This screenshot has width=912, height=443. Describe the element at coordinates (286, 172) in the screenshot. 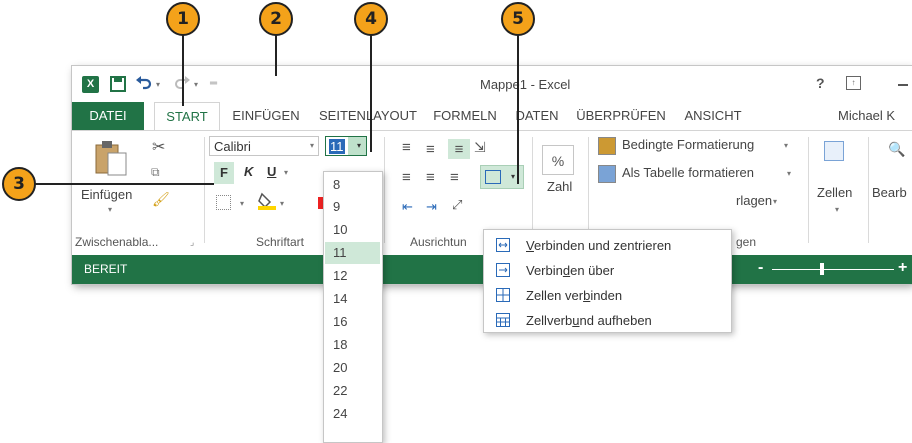

I see `underline-dropdown-icon: ▾` at that location.